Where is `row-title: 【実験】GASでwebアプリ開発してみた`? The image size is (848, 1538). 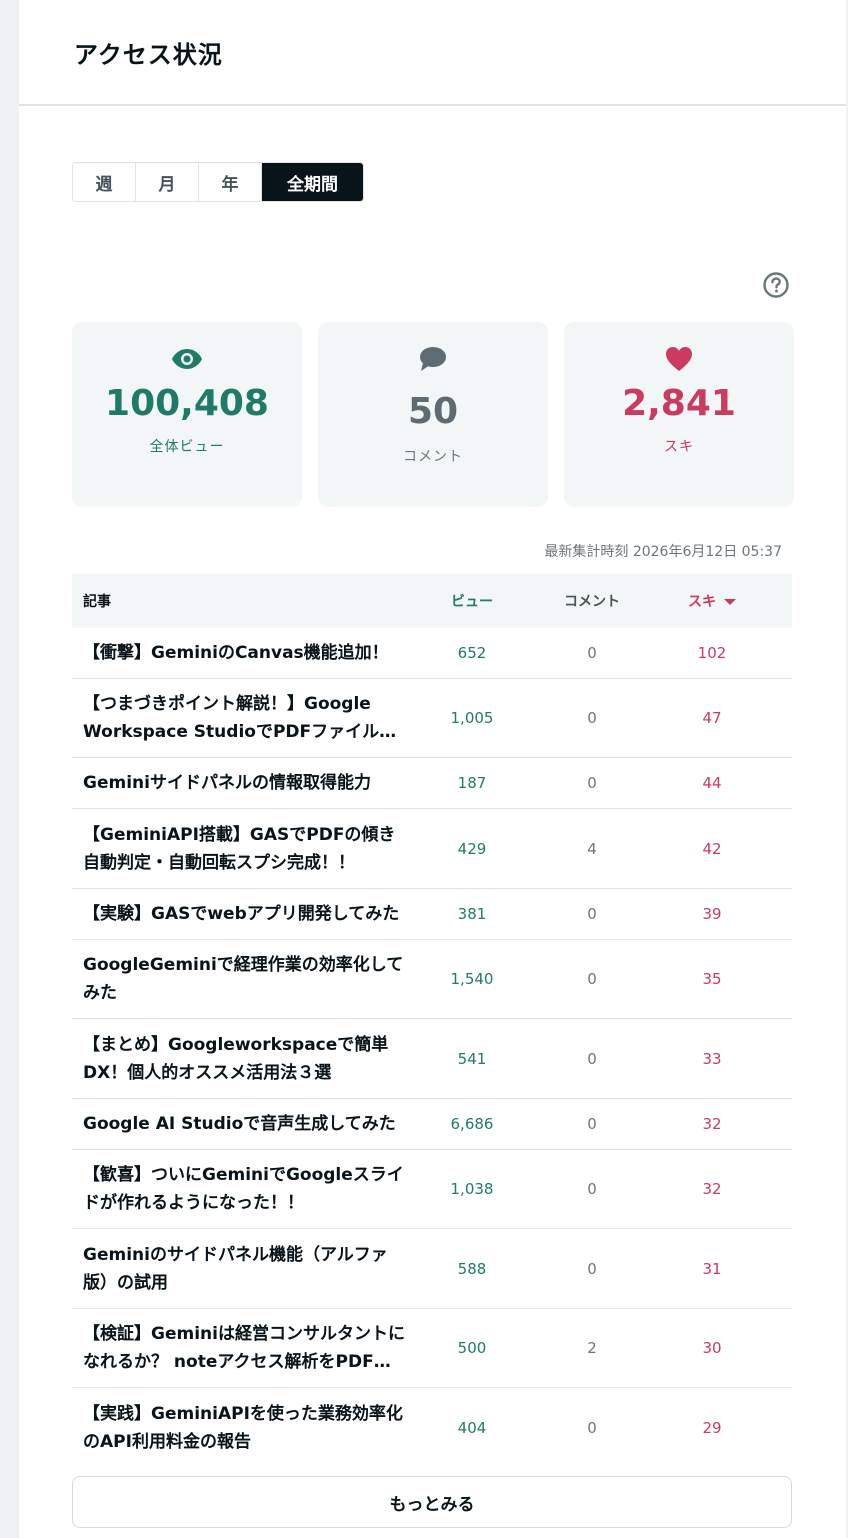
row-title: 【実験】GASでwebアプリ開発してみた is located at coordinates (242, 914).